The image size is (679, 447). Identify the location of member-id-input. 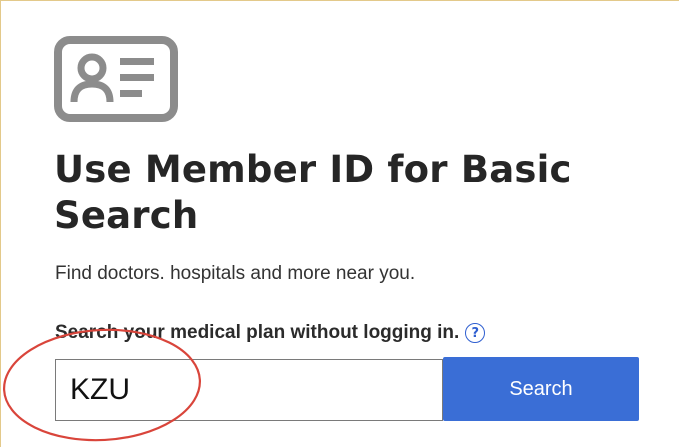
(249, 390).